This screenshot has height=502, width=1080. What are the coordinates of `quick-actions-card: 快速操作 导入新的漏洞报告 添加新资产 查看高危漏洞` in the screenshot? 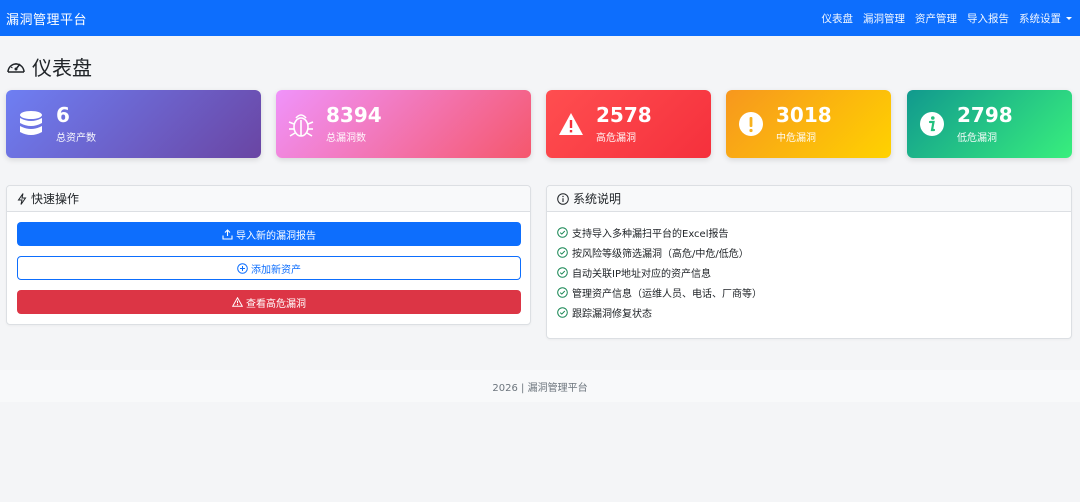 It's located at (268, 255).